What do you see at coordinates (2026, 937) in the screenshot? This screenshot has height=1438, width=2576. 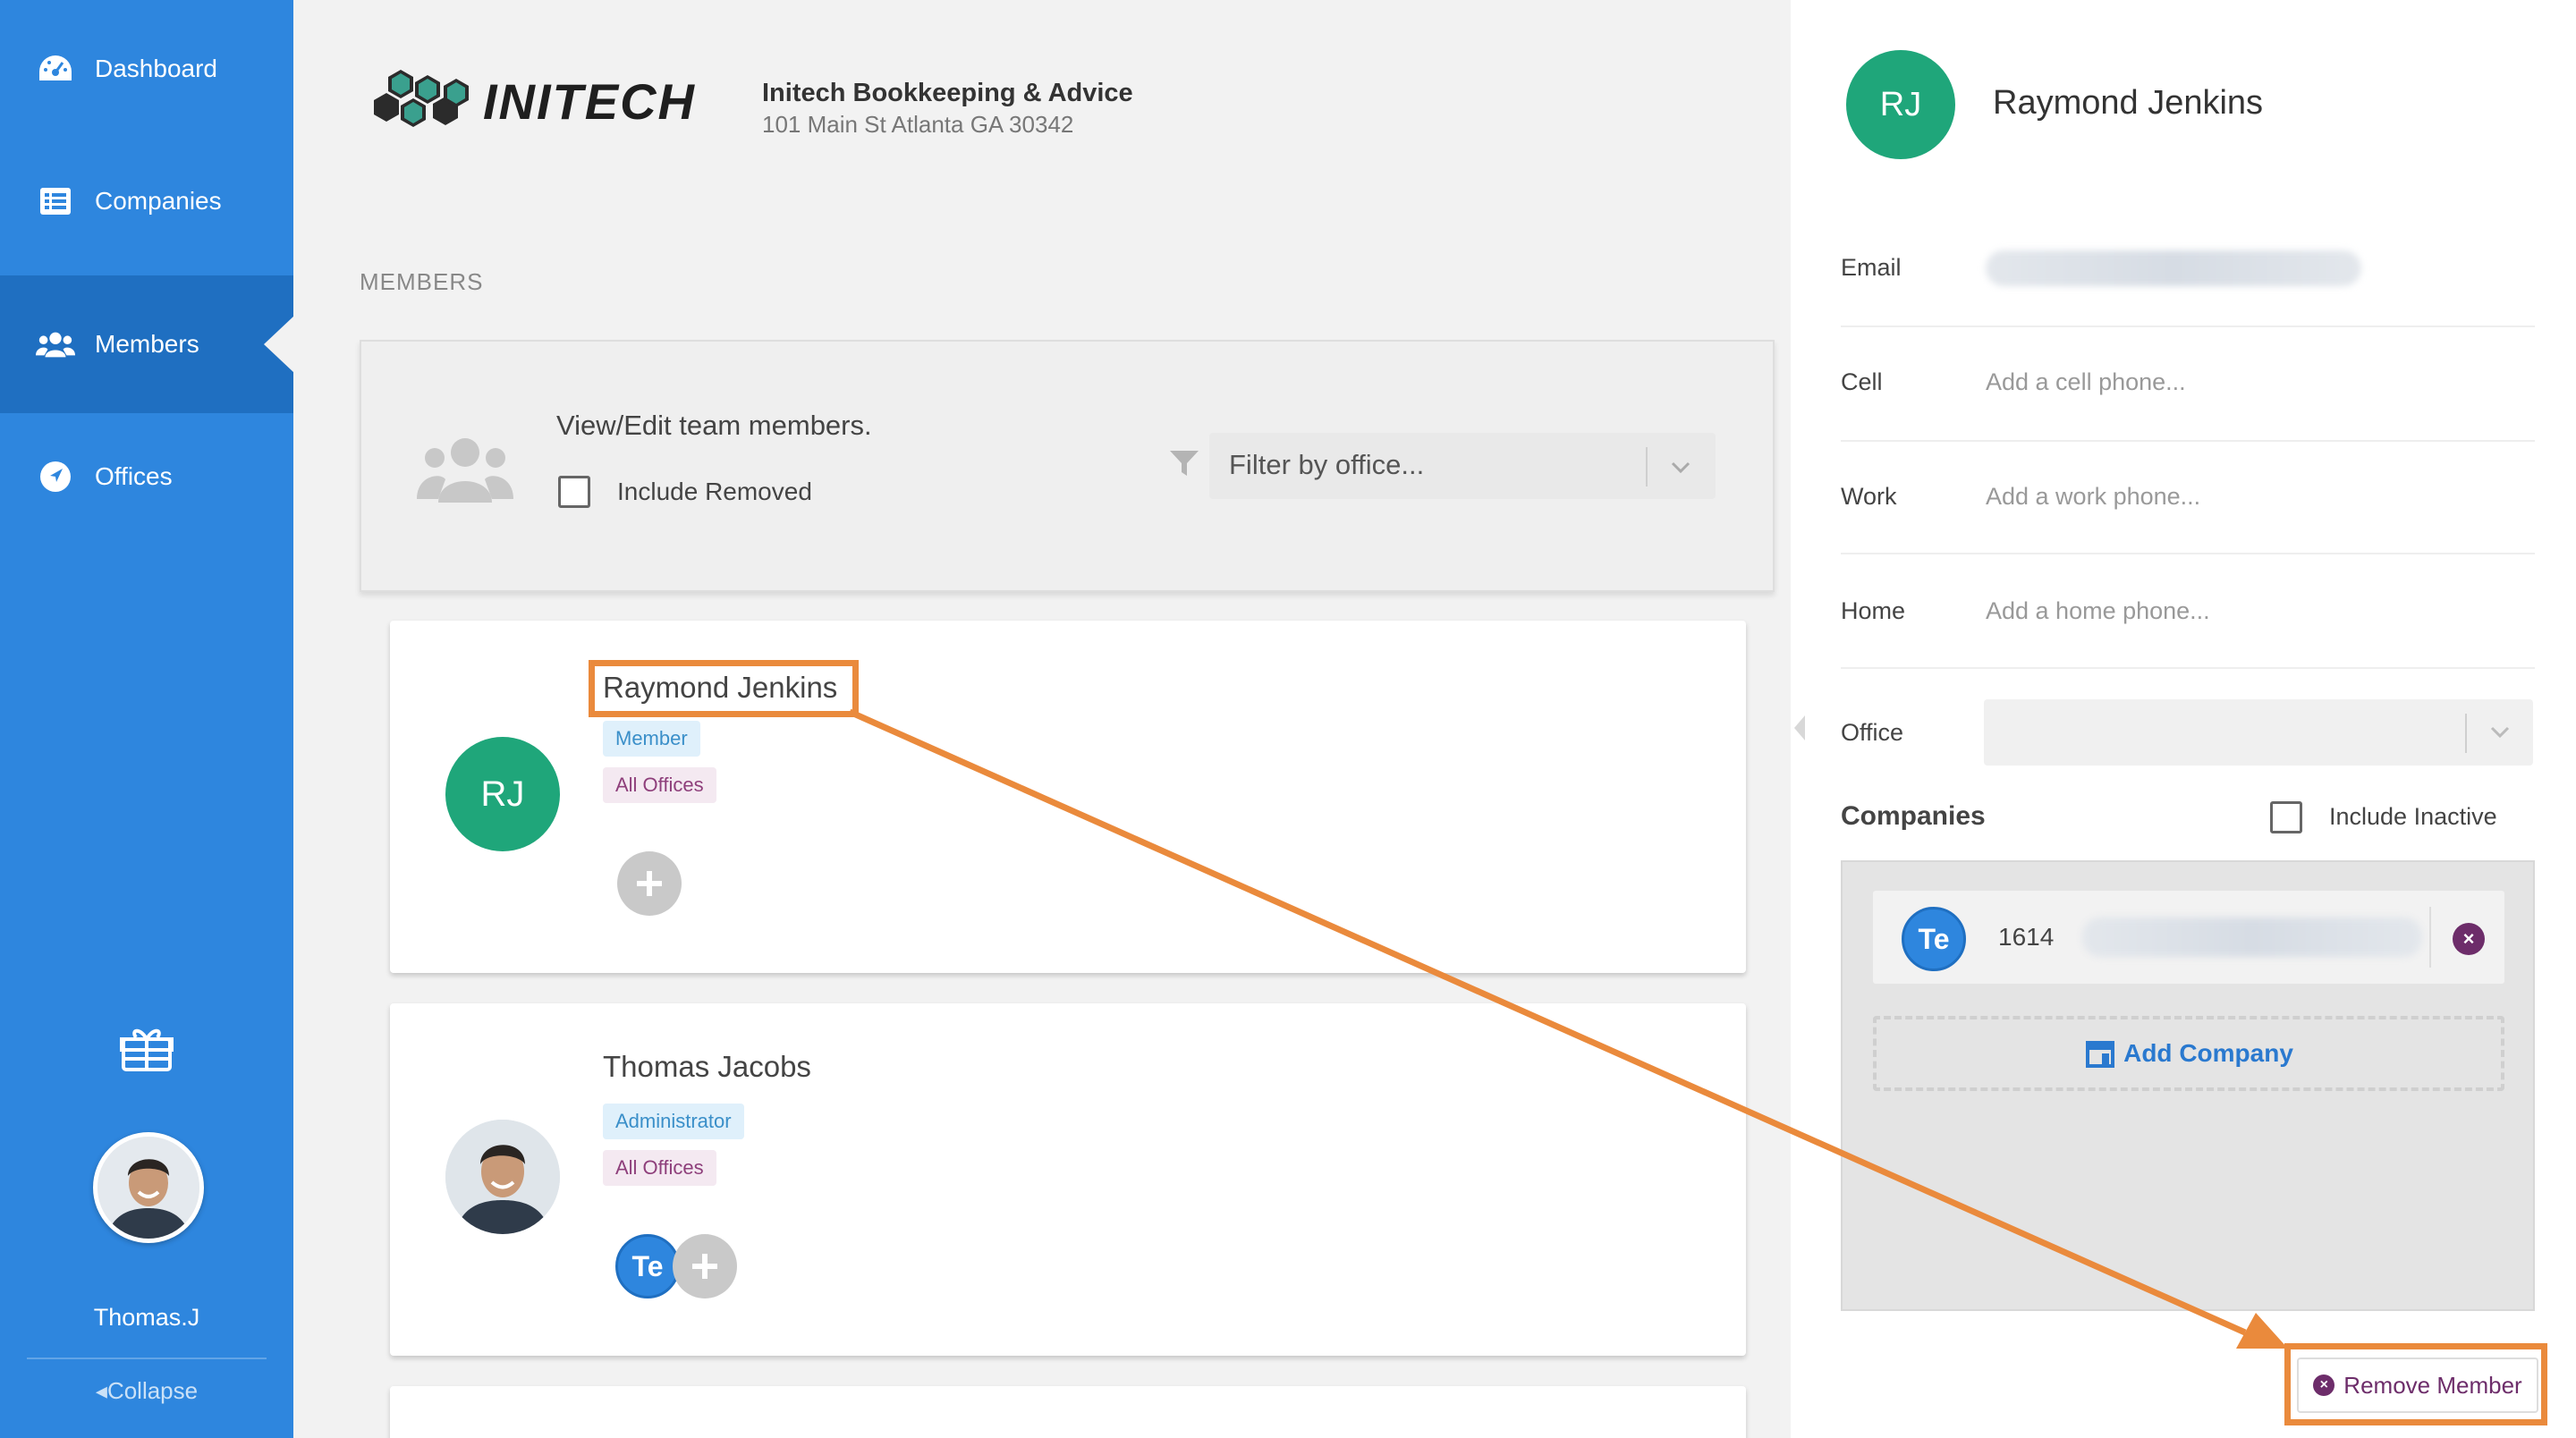 I see `company-number: 1614` at bounding box center [2026, 937].